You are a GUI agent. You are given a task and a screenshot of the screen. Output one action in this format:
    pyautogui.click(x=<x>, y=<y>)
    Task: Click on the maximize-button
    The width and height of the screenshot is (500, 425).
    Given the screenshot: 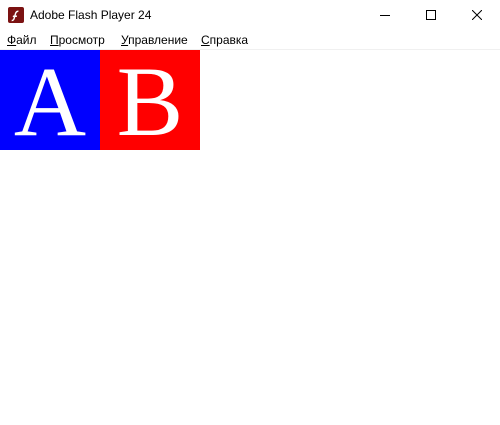 What is the action you would take?
    pyautogui.click(x=431, y=15)
    